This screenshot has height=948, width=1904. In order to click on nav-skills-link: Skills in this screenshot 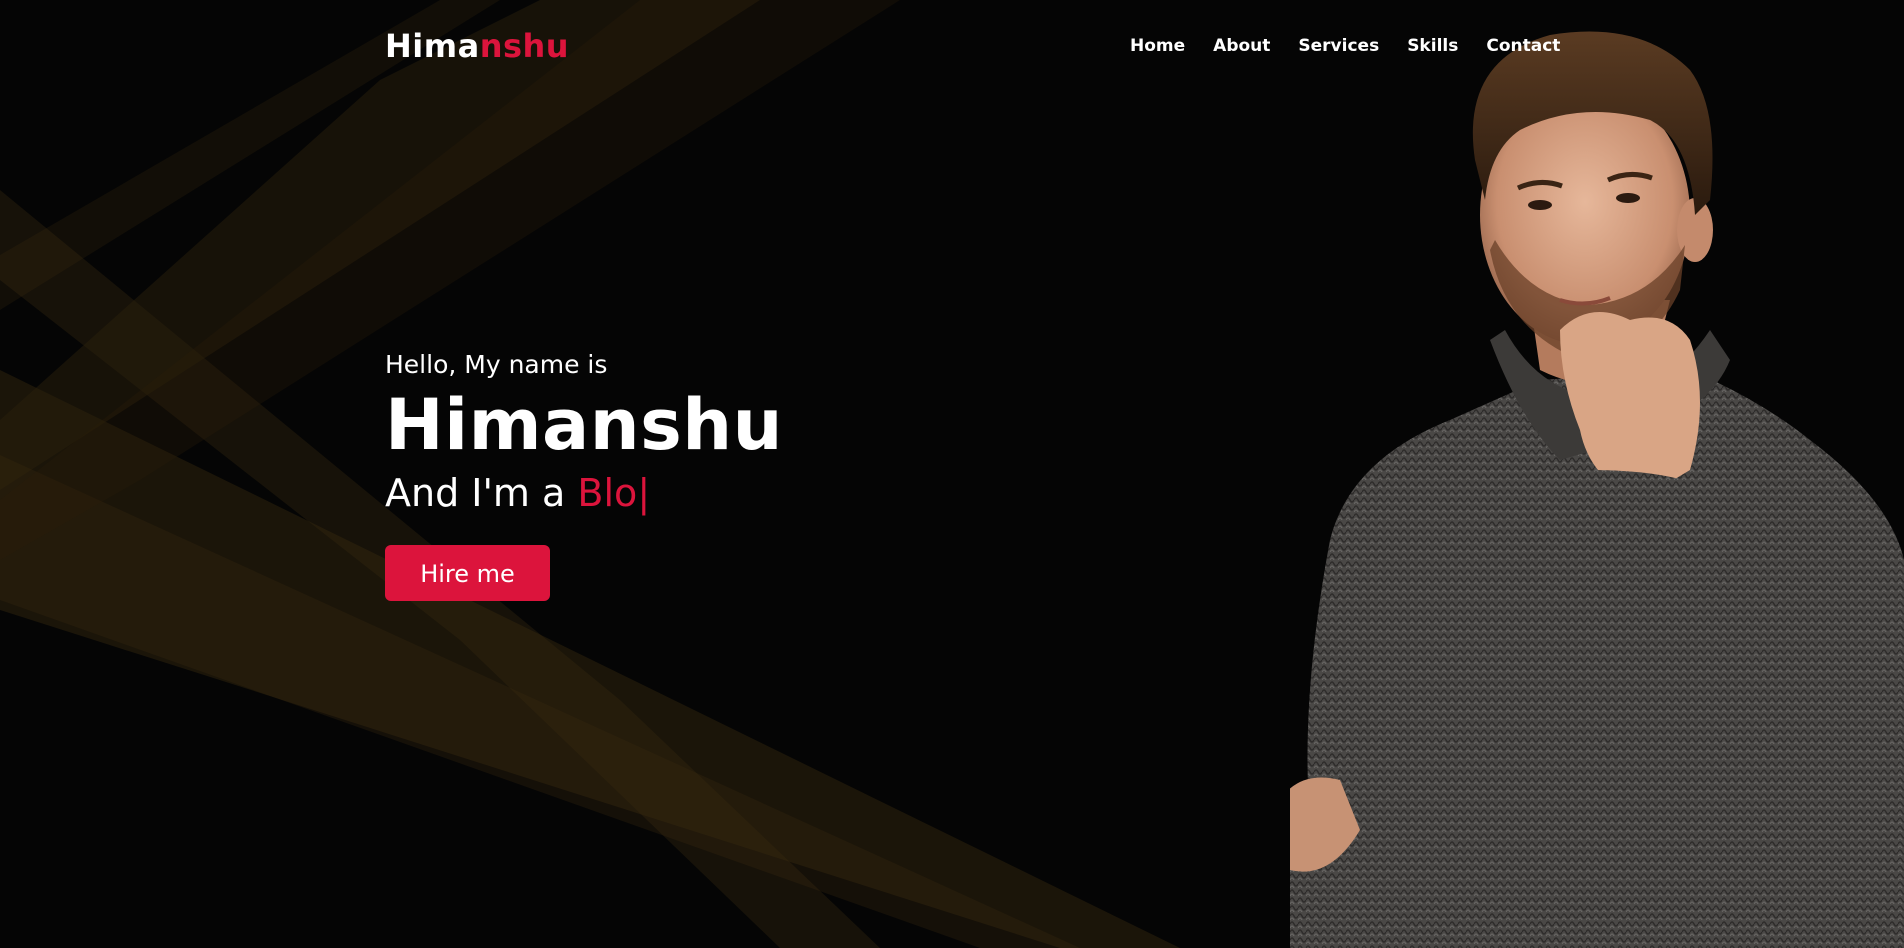, I will do `click(1432, 46)`.